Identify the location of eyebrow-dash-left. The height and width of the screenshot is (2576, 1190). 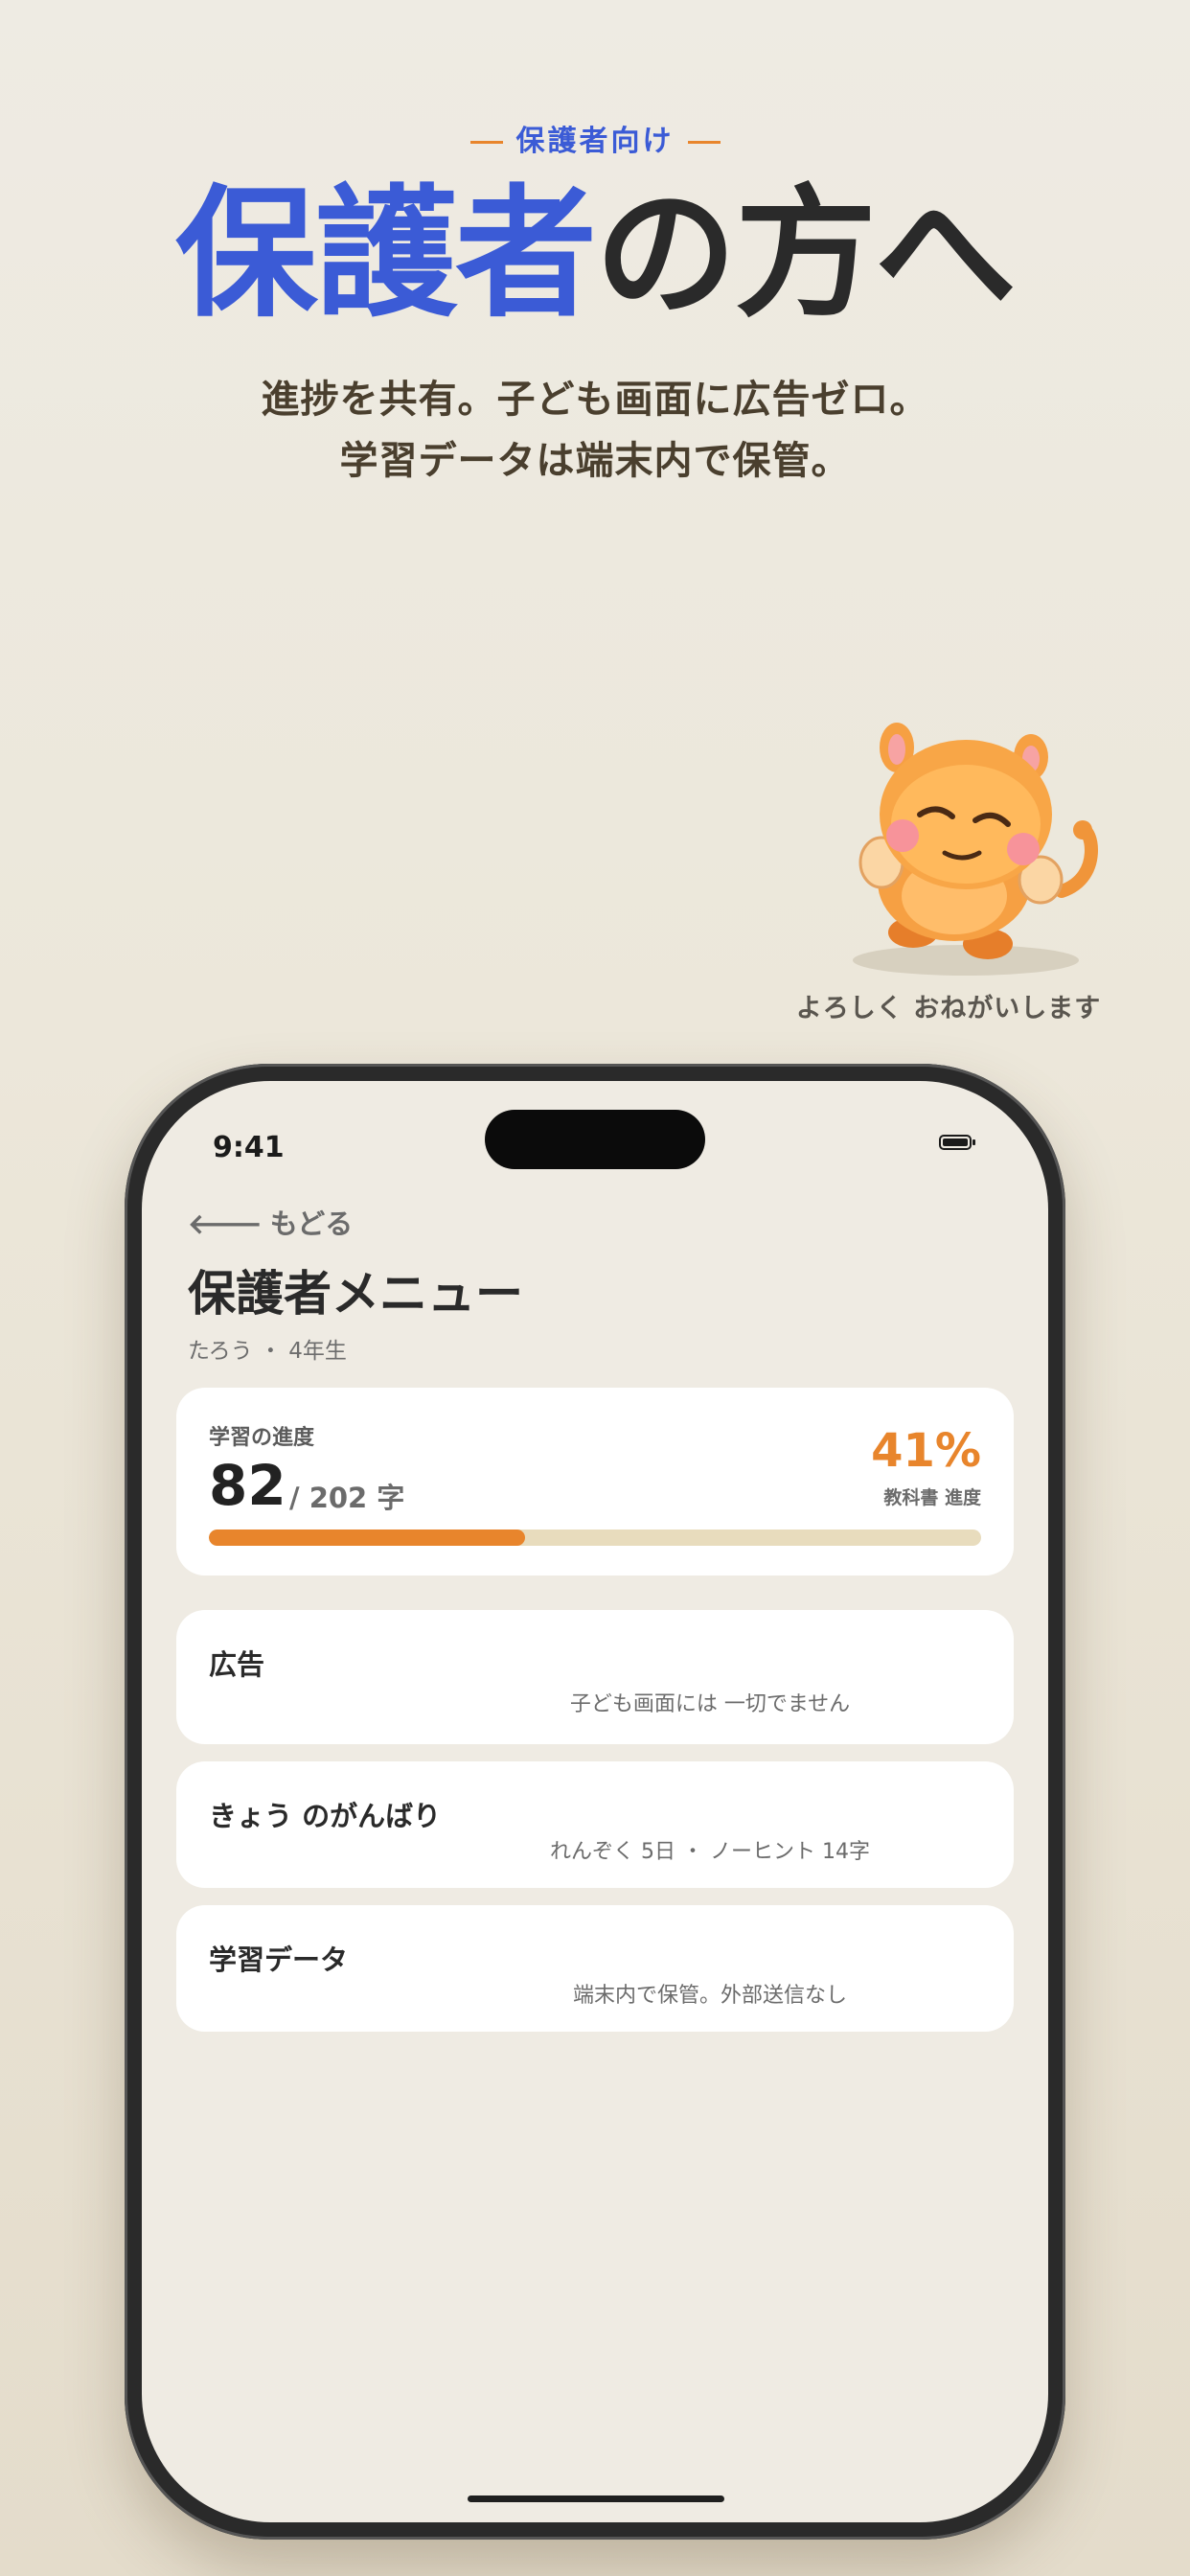
(486, 142).